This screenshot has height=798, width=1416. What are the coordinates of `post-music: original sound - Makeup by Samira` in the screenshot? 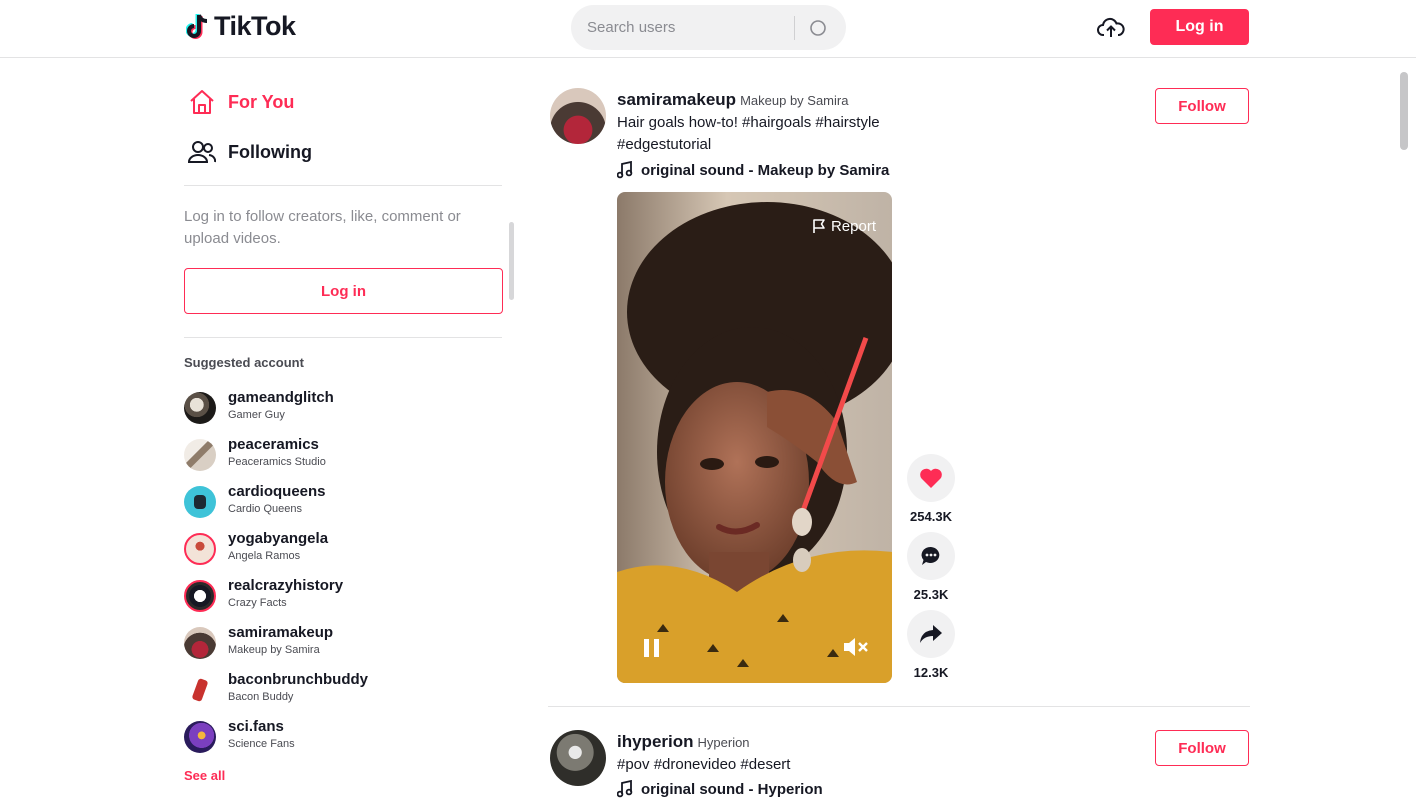 It's located at (753, 170).